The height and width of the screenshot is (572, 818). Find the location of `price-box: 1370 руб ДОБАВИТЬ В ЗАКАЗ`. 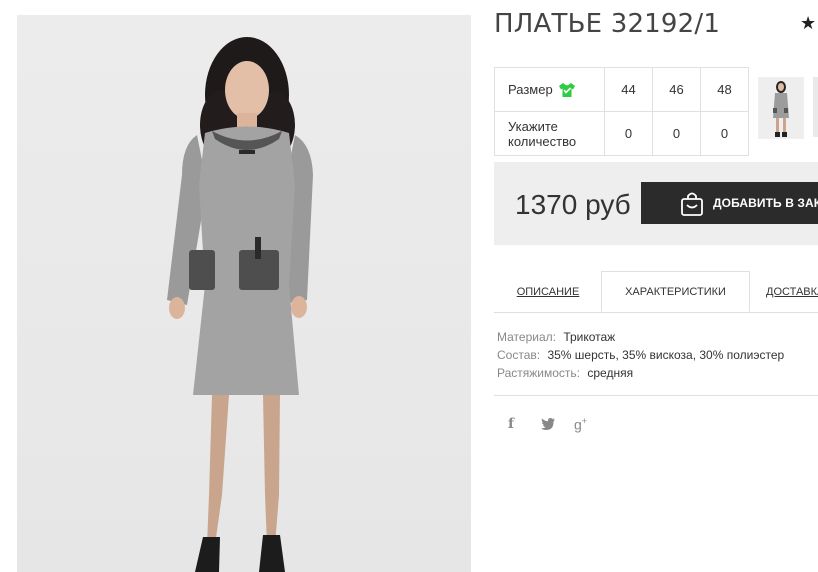

price-box: 1370 руб ДОБАВИТЬ В ЗАКАЗ is located at coordinates (656, 203).